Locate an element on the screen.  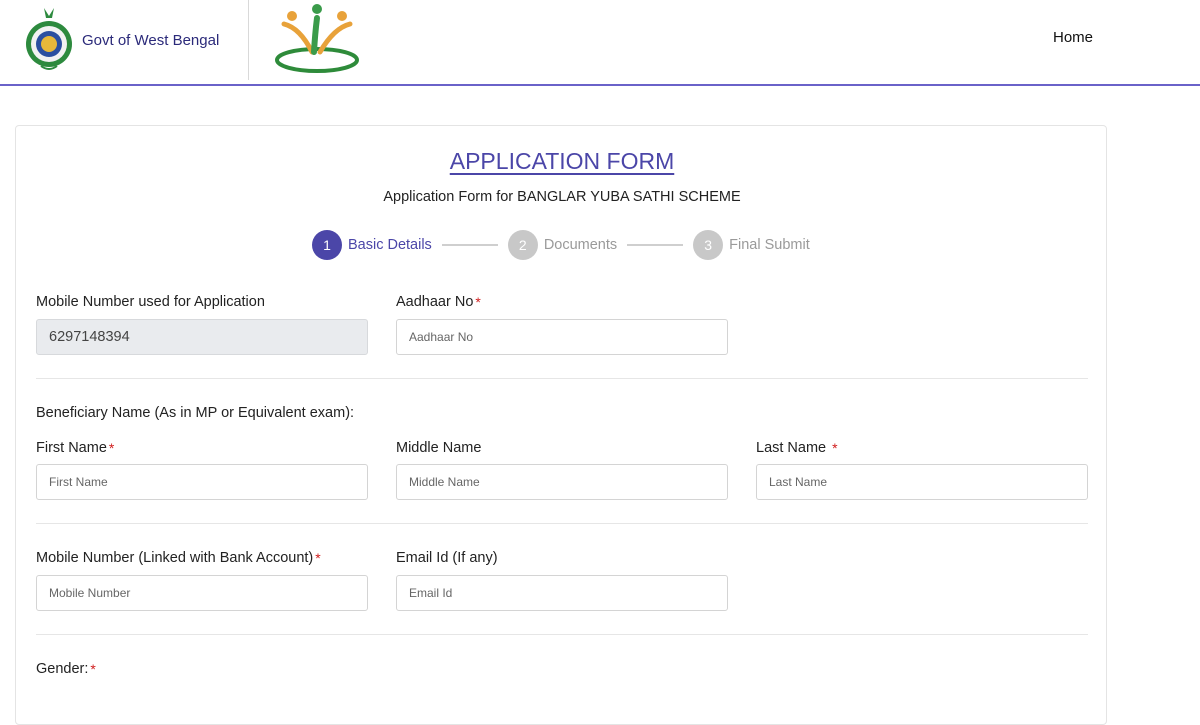
gov-brand: Govt of West Bengal is located at coordinates (121, 40).